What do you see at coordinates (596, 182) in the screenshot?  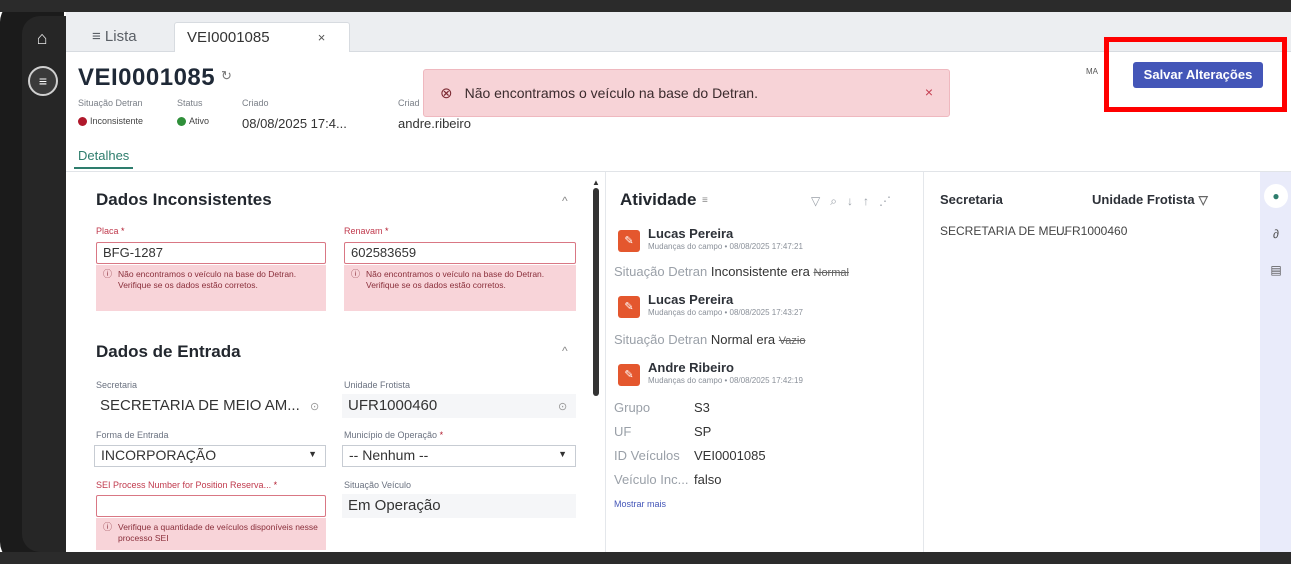 I see `scroll-up-icon: ▲` at bounding box center [596, 182].